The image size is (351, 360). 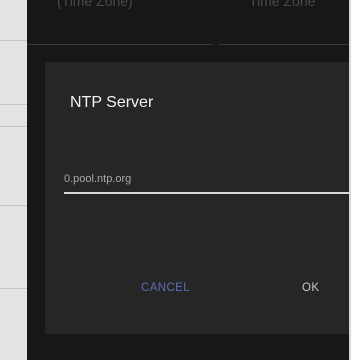 I want to click on ntp-server-input, so click(x=207, y=181).